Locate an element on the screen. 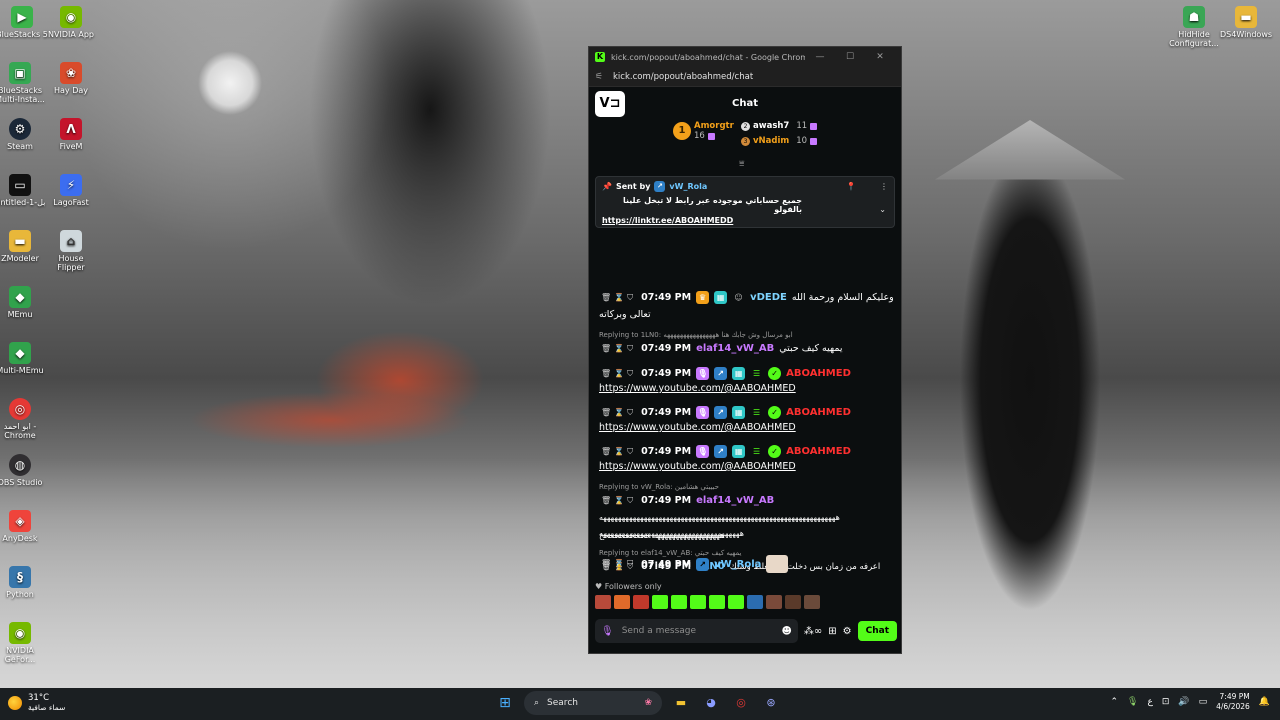 The width and height of the screenshot is (1280, 720). send-chat-button: Chat is located at coordinates (877, 631).